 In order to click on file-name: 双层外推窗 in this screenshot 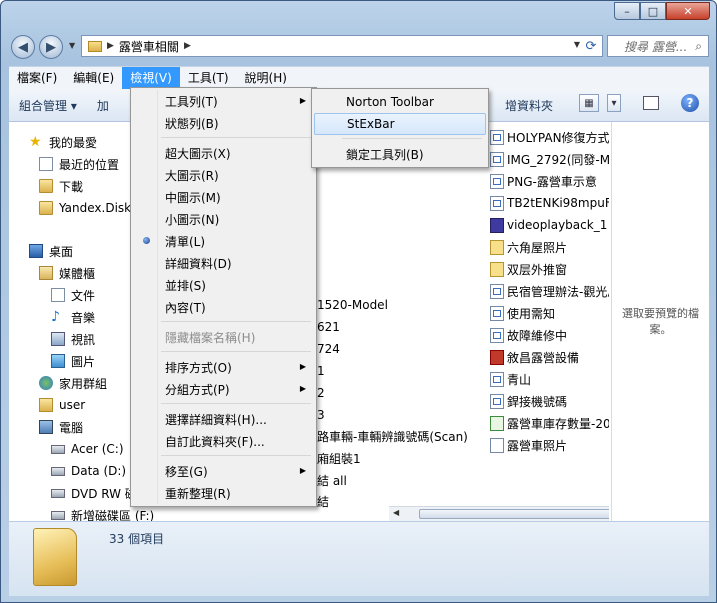, I will do `click(537, 269)`.